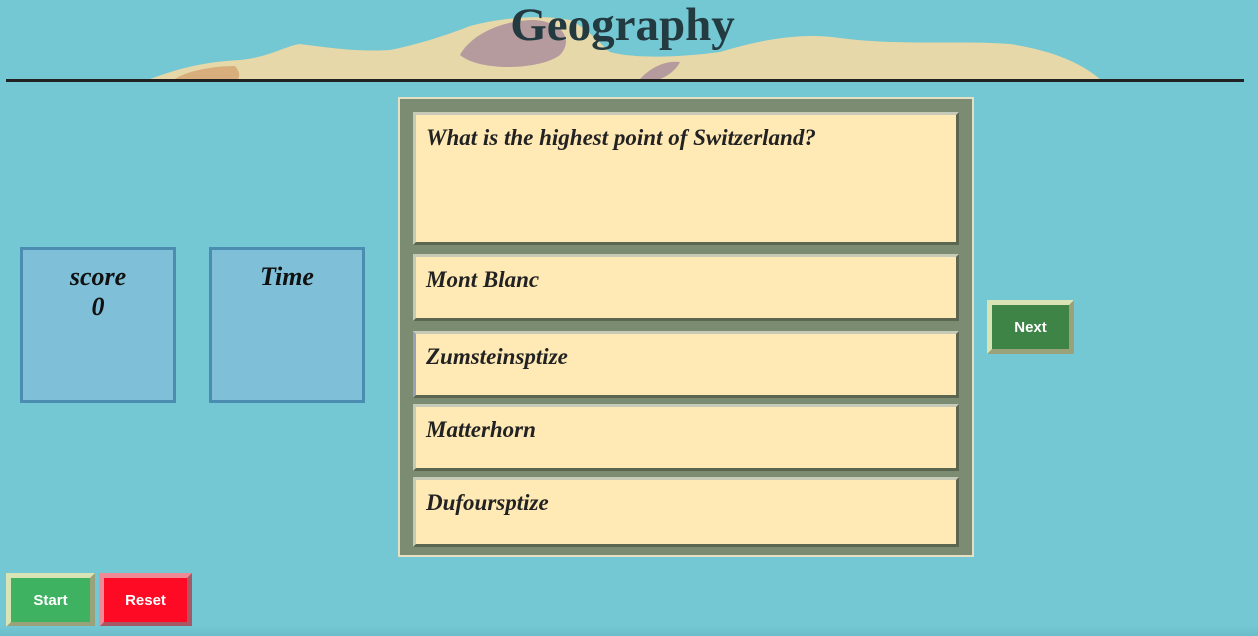 This screenshot has height=636, width=1258. Describe the element at coordinates (98, 325) in the screenshot. I see `score-box: score 0` at that location.